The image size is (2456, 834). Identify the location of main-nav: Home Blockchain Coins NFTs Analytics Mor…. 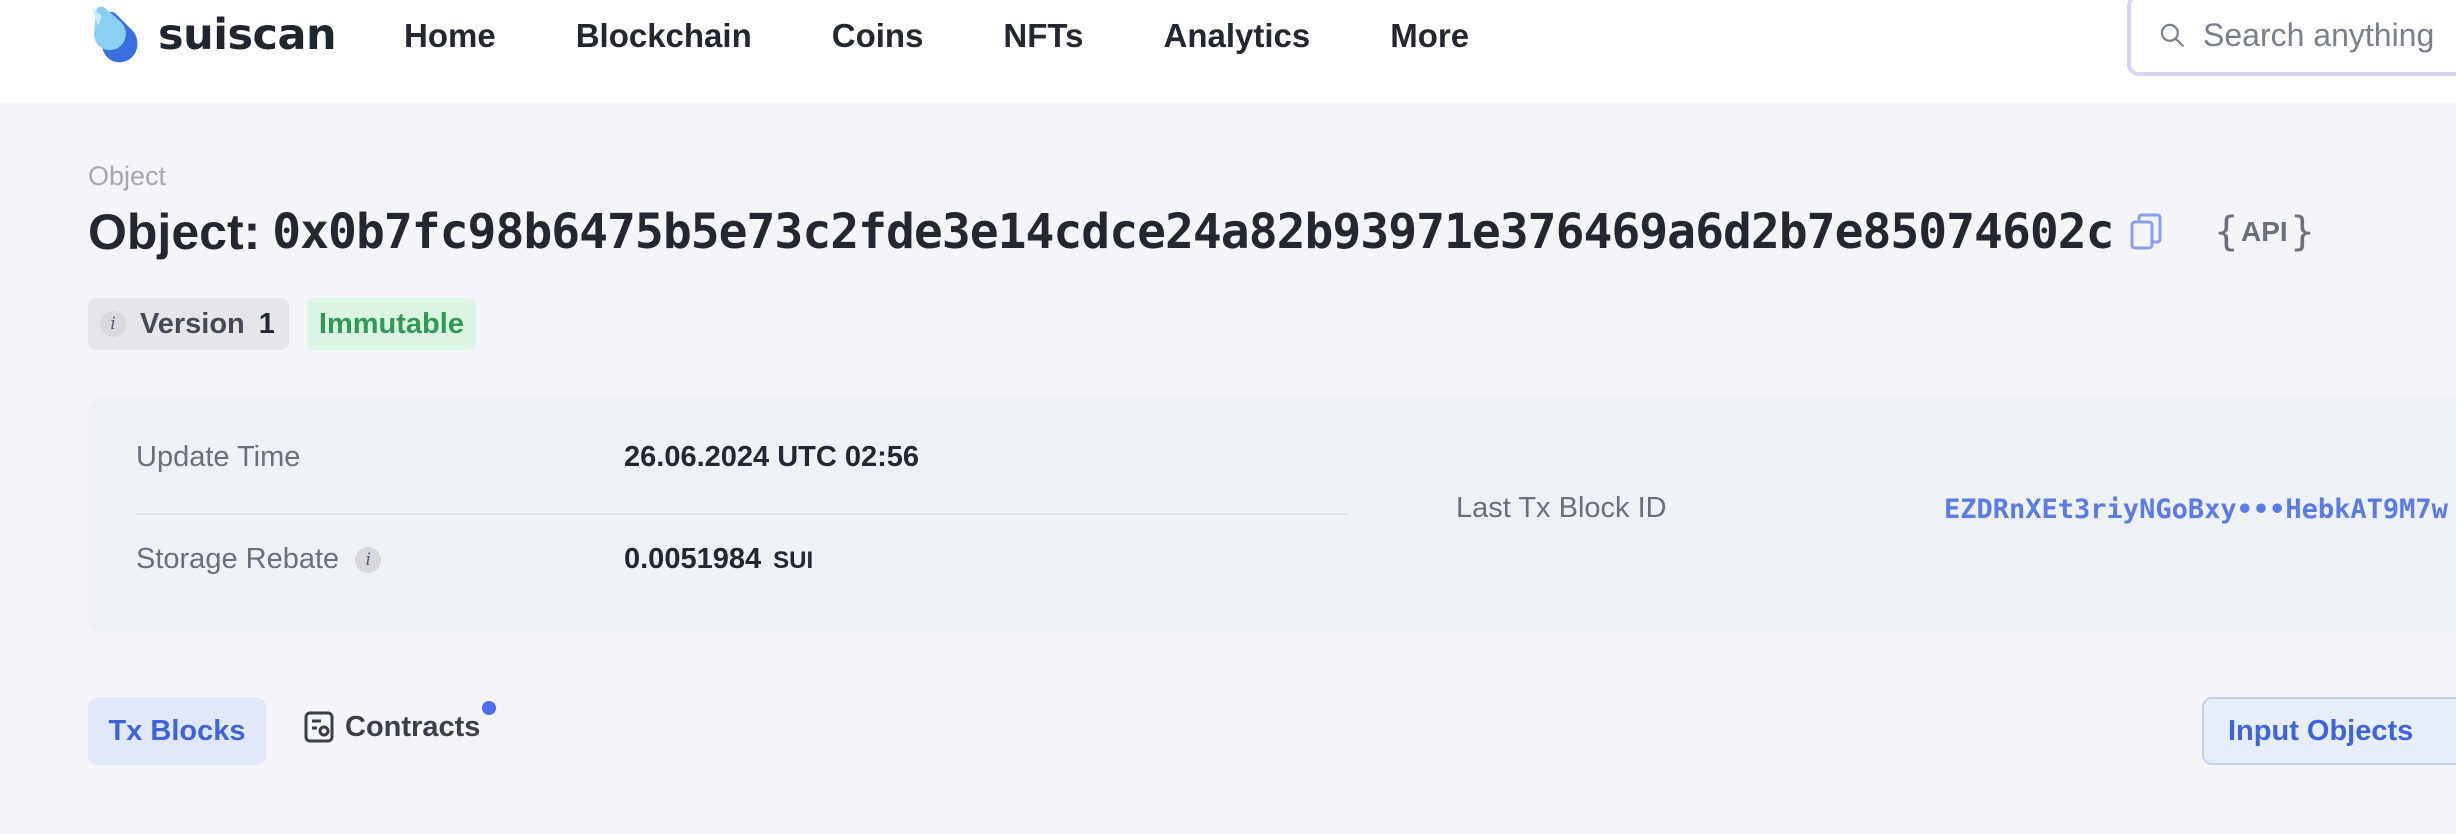
(976, 36).